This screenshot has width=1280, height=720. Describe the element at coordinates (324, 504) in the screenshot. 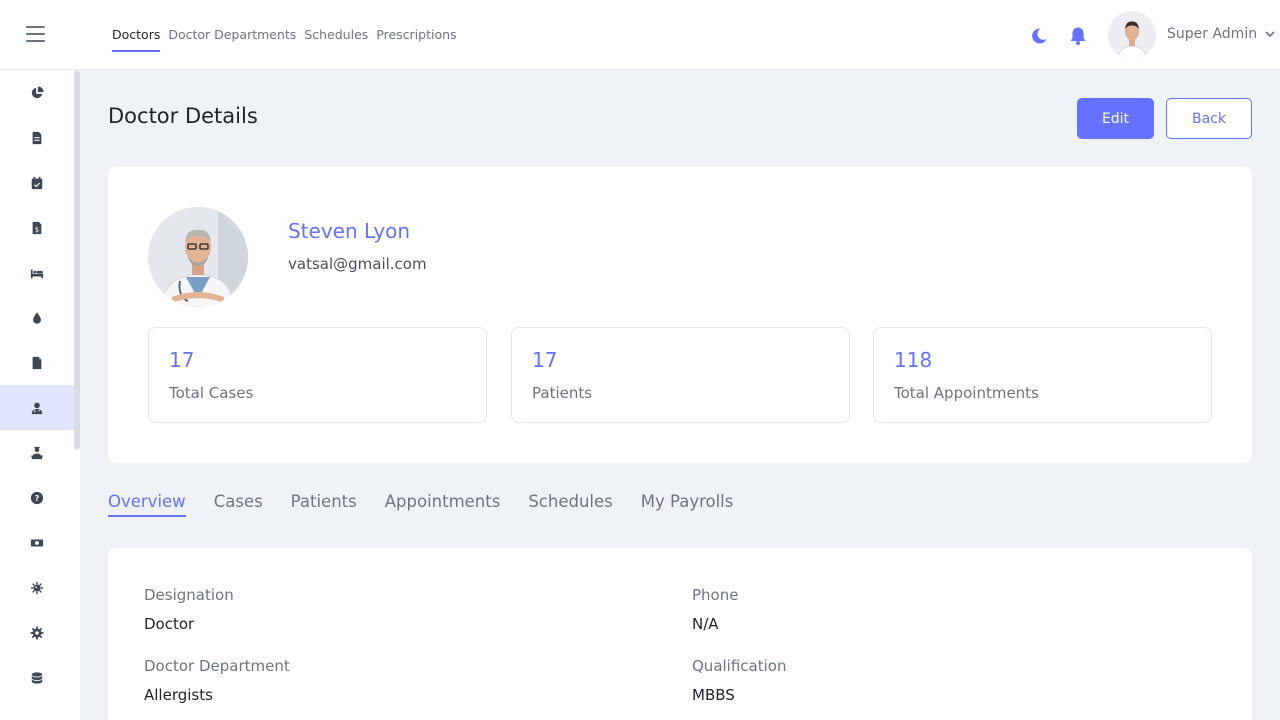

I see `tab-patients: Patients` at that location.